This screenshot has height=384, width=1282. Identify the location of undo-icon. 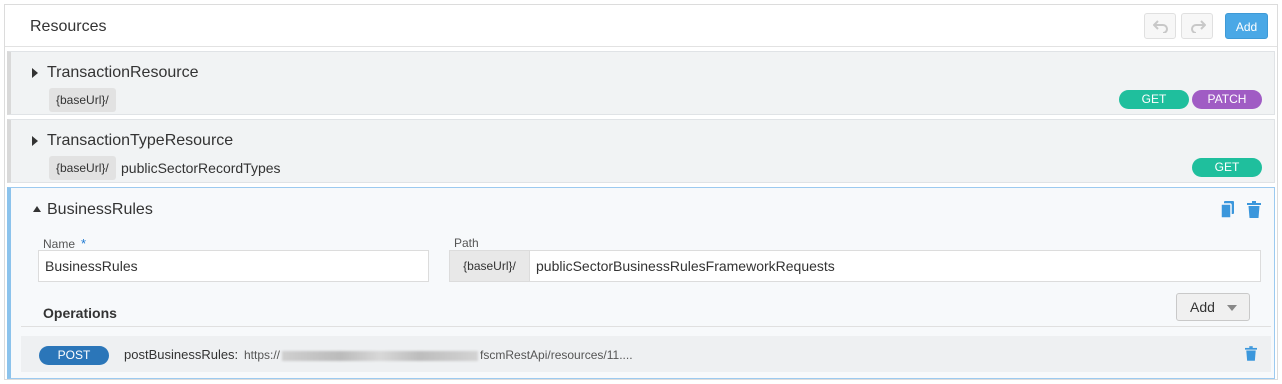
(1160, 26).